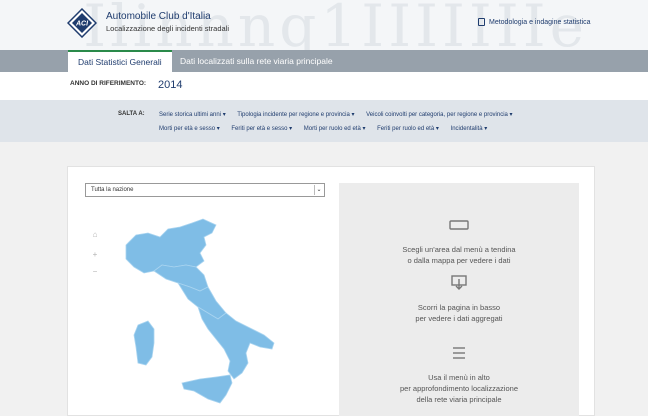 The height and width of the screenshot is (416, 648). What do you see at coordinates (459, 249) in the screenshot?
I see `info-text-line: Scegli un'area dal menù a tendina` at bounding box center [459, 249].